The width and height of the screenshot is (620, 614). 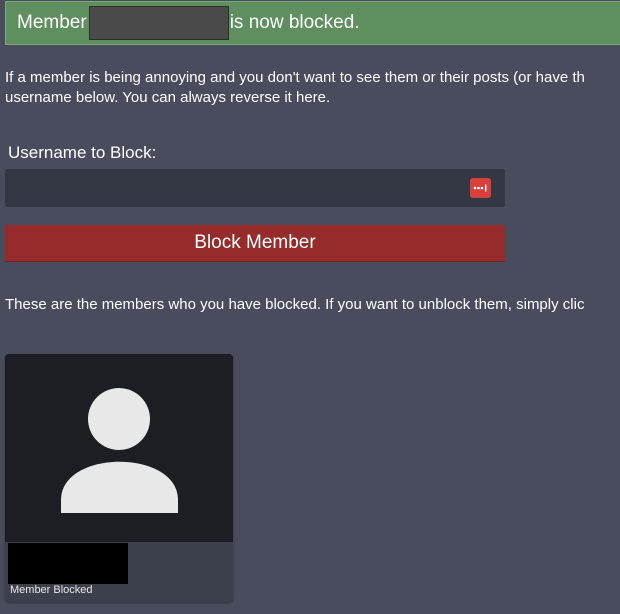 I want to click on avatar, so click(x=119, y=448).